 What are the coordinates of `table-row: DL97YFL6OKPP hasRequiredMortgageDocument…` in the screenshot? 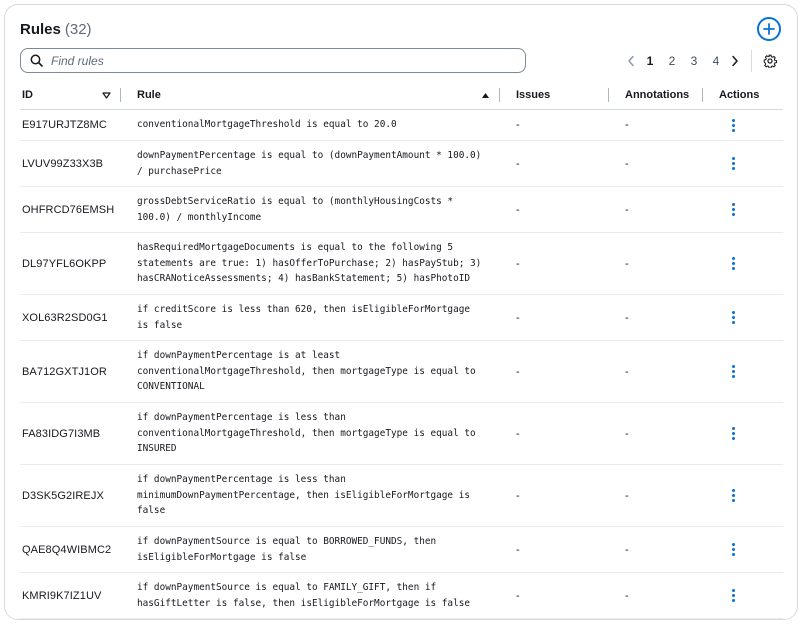 It's located at (401, 263).